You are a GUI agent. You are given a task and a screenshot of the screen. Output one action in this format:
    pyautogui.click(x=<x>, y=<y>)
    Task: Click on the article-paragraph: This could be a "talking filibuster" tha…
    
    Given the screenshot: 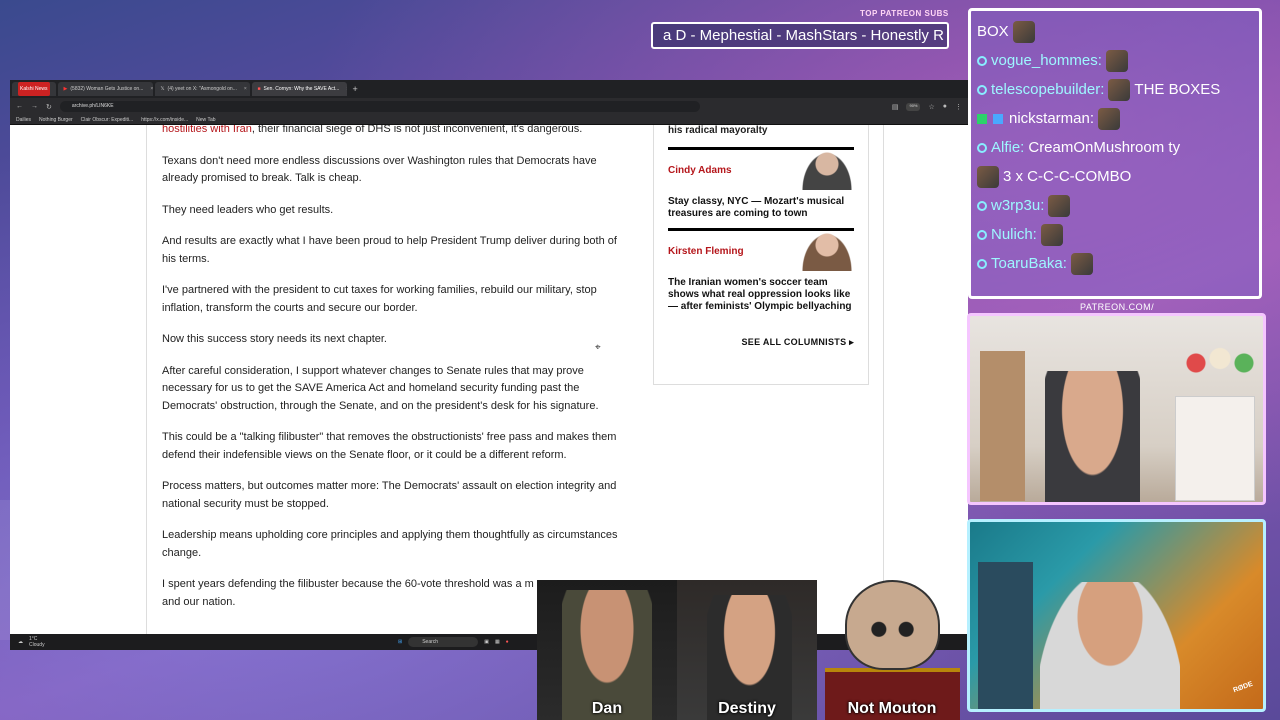 What is the action you would take?
    pyautogui.click(x=389, y=446)
    